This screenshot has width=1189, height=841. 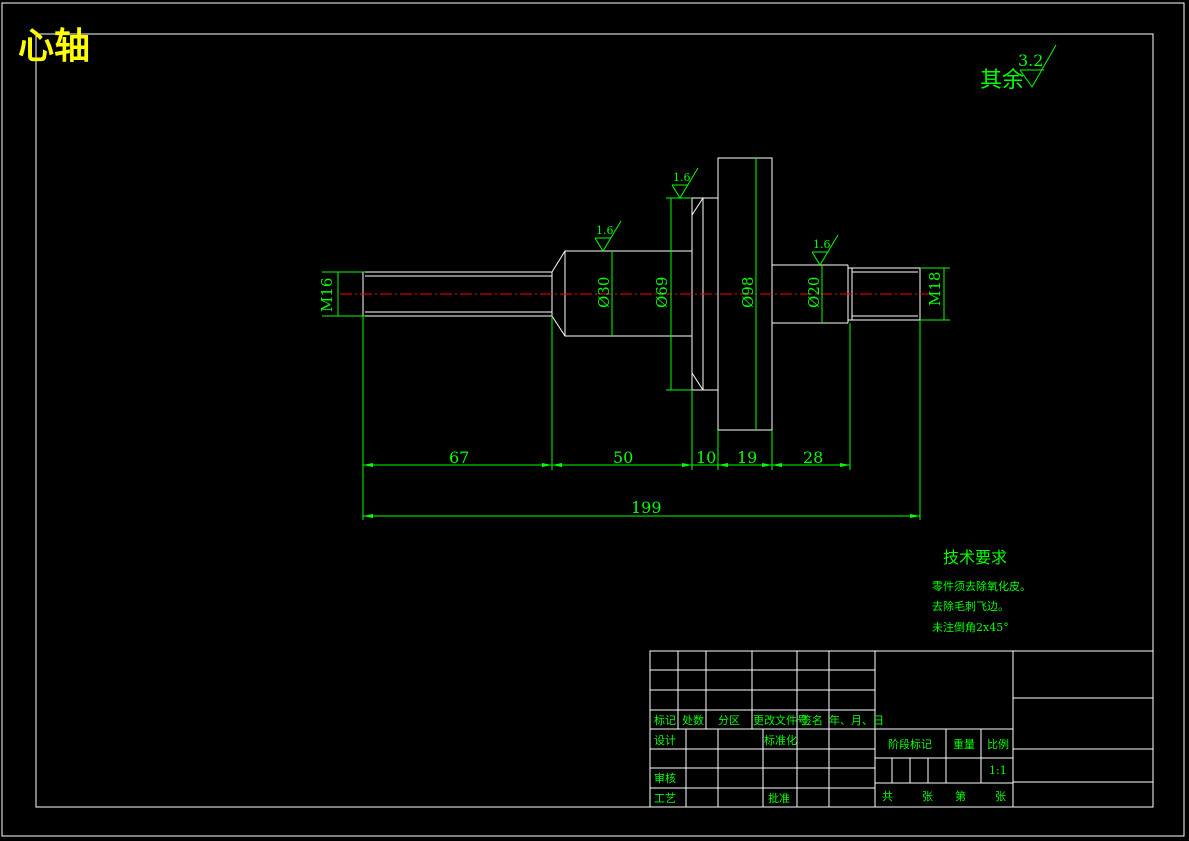 I want to click on tb-total: 共, so click(x=887, y=796).